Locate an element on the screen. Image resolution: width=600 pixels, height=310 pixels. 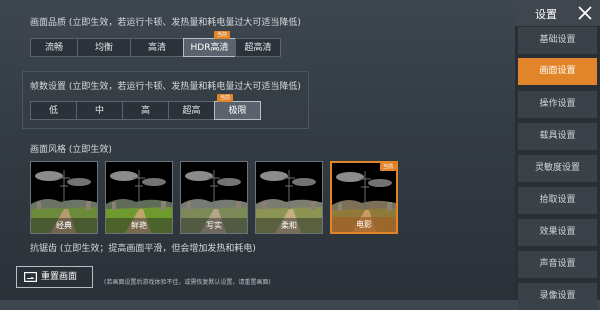
option-label: 极限 is located at coordinates (237, 111).